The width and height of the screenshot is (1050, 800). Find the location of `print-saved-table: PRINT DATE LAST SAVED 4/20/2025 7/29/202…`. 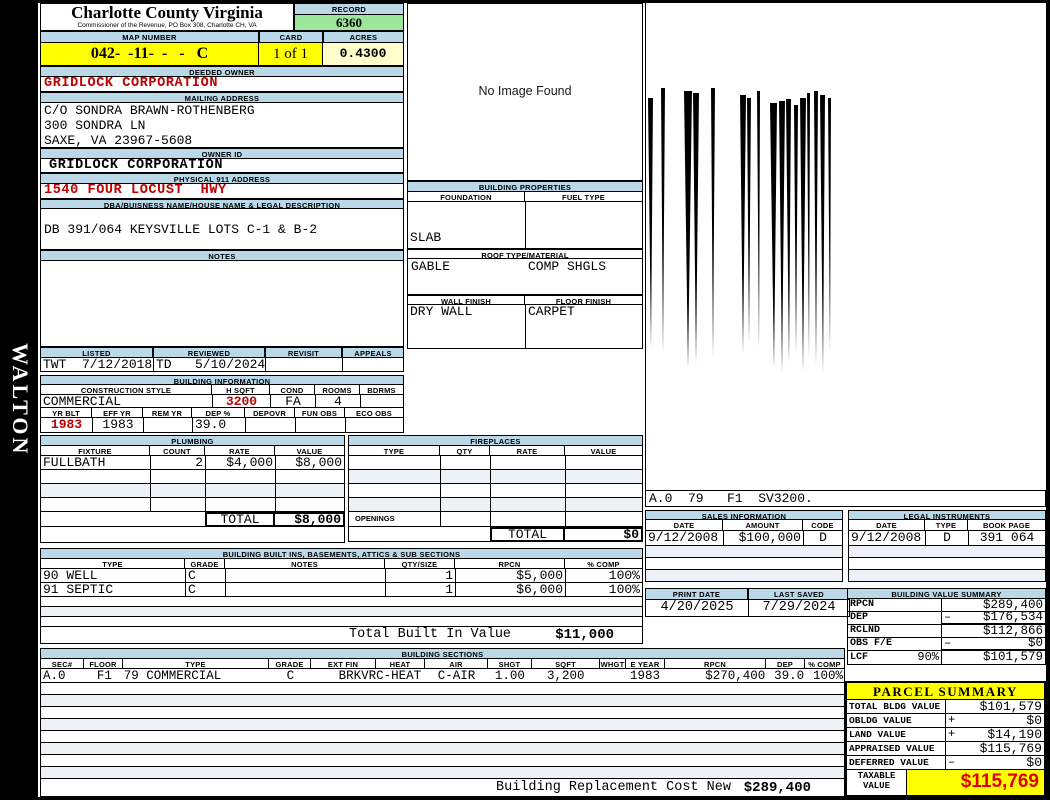

print-saved-table: PRINT DATE LAST SAVED 4/20/2025 7/29/202… is located at coordinates (747, 602).